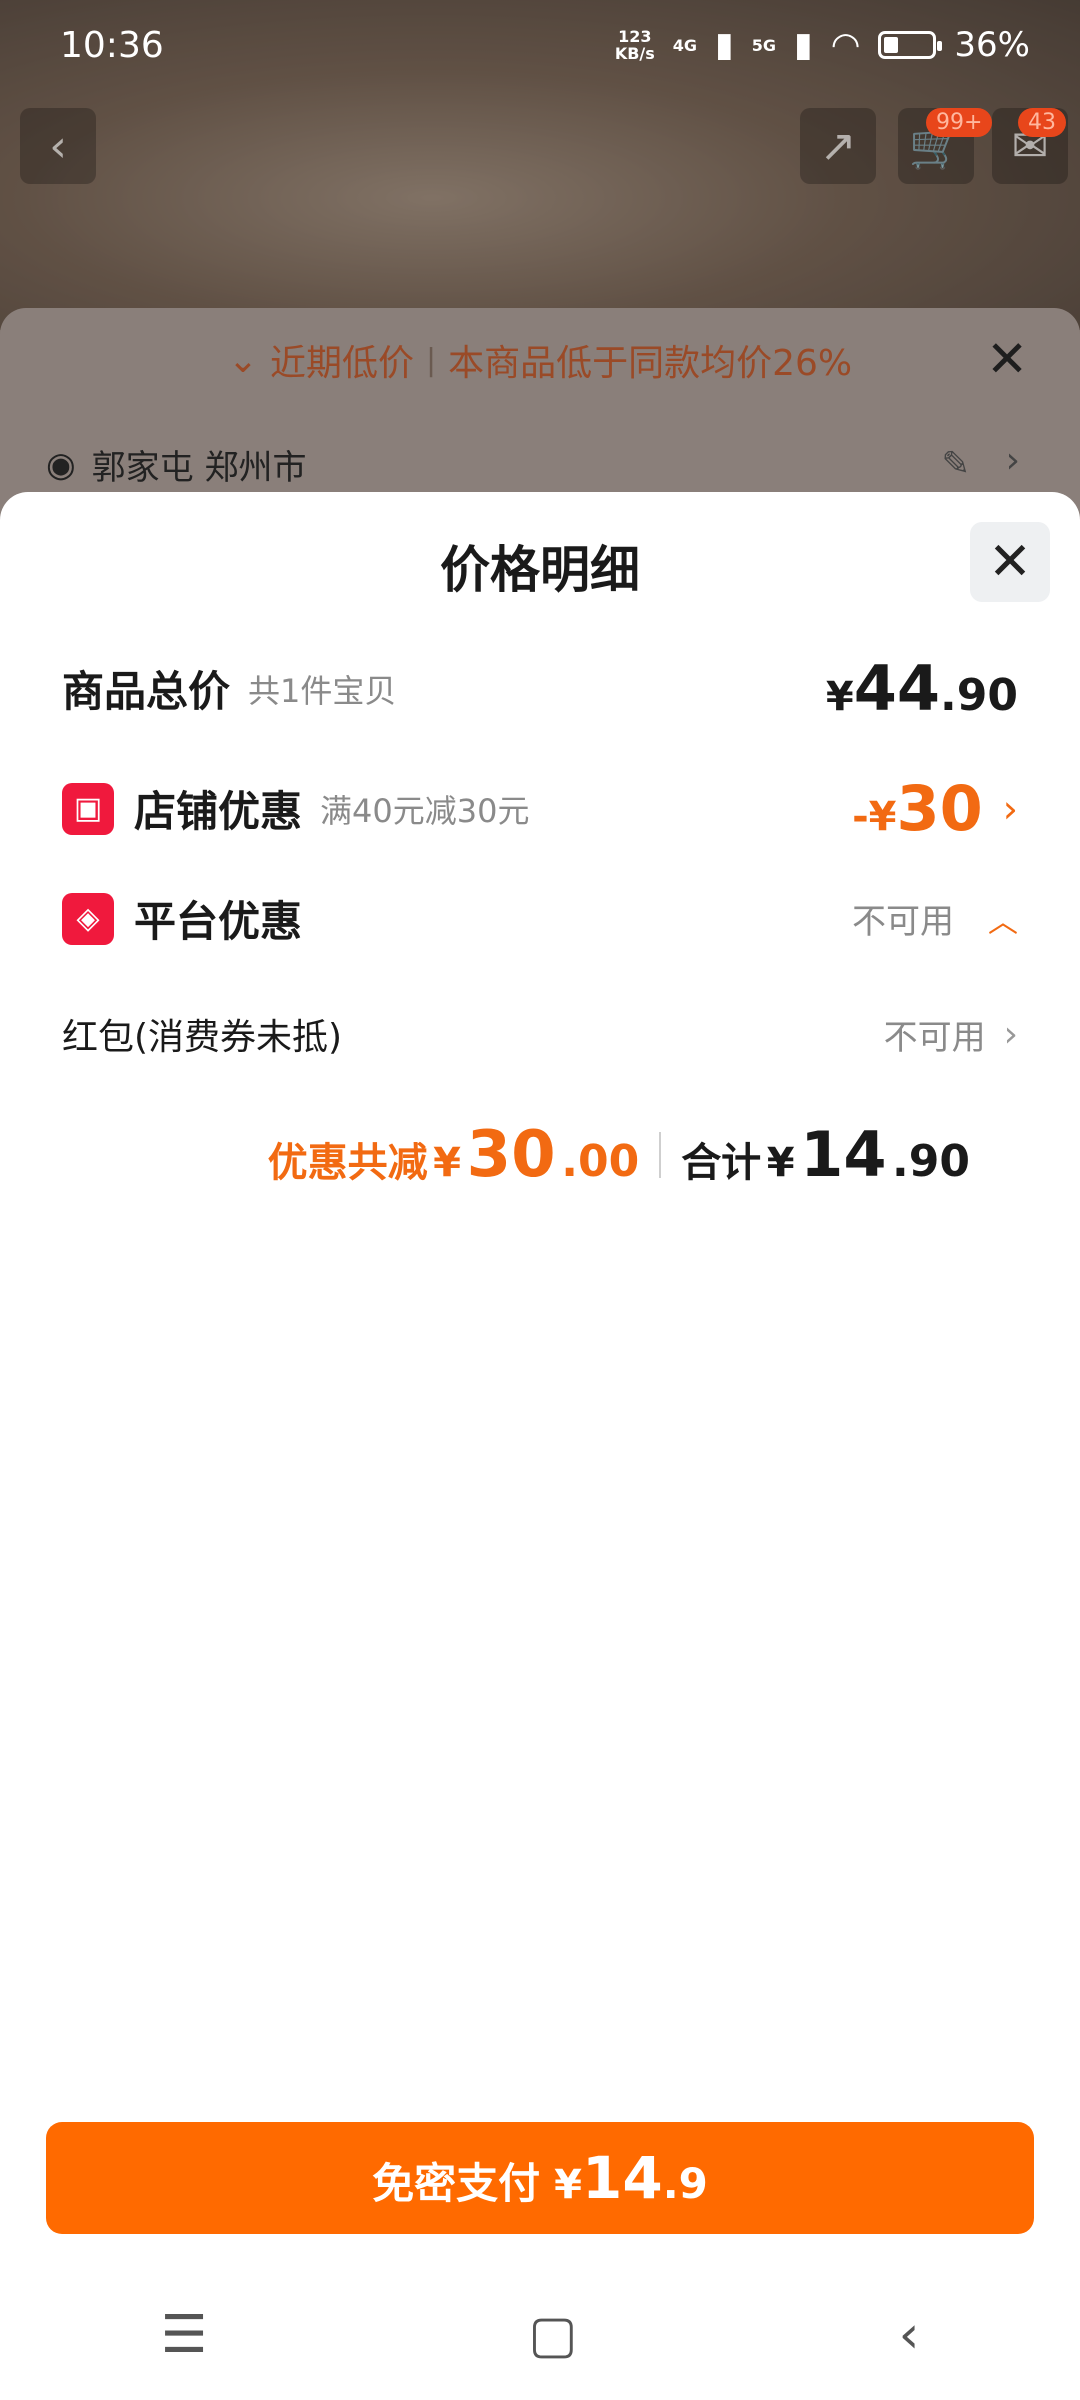  What do you see at coordinates (724, 45) in the screenshot?
I see `signal-bars-icon: ▮` at bounding box center [724, 45].